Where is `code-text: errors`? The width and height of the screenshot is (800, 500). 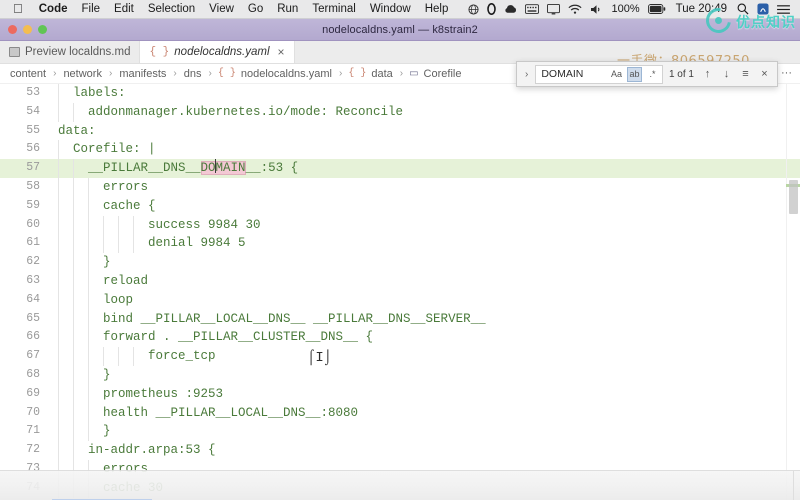
code-text: errors is located at coordinates (425, 187).